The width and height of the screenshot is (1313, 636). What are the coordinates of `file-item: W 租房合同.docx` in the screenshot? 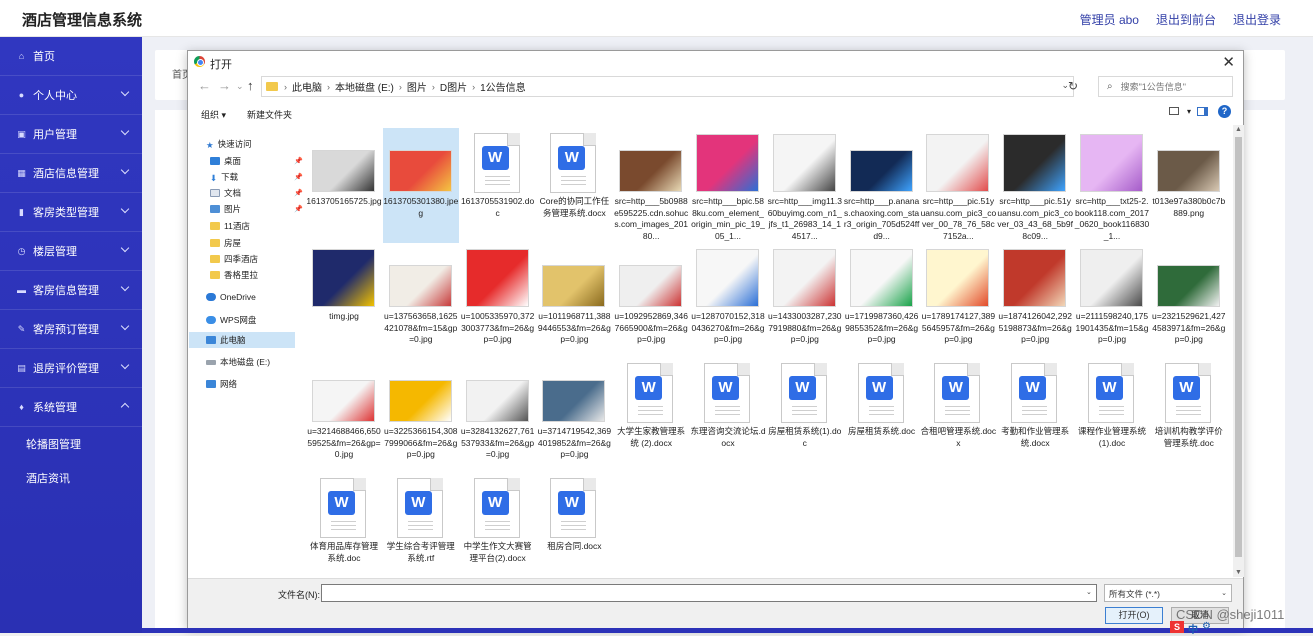 It's located at (574, 525).